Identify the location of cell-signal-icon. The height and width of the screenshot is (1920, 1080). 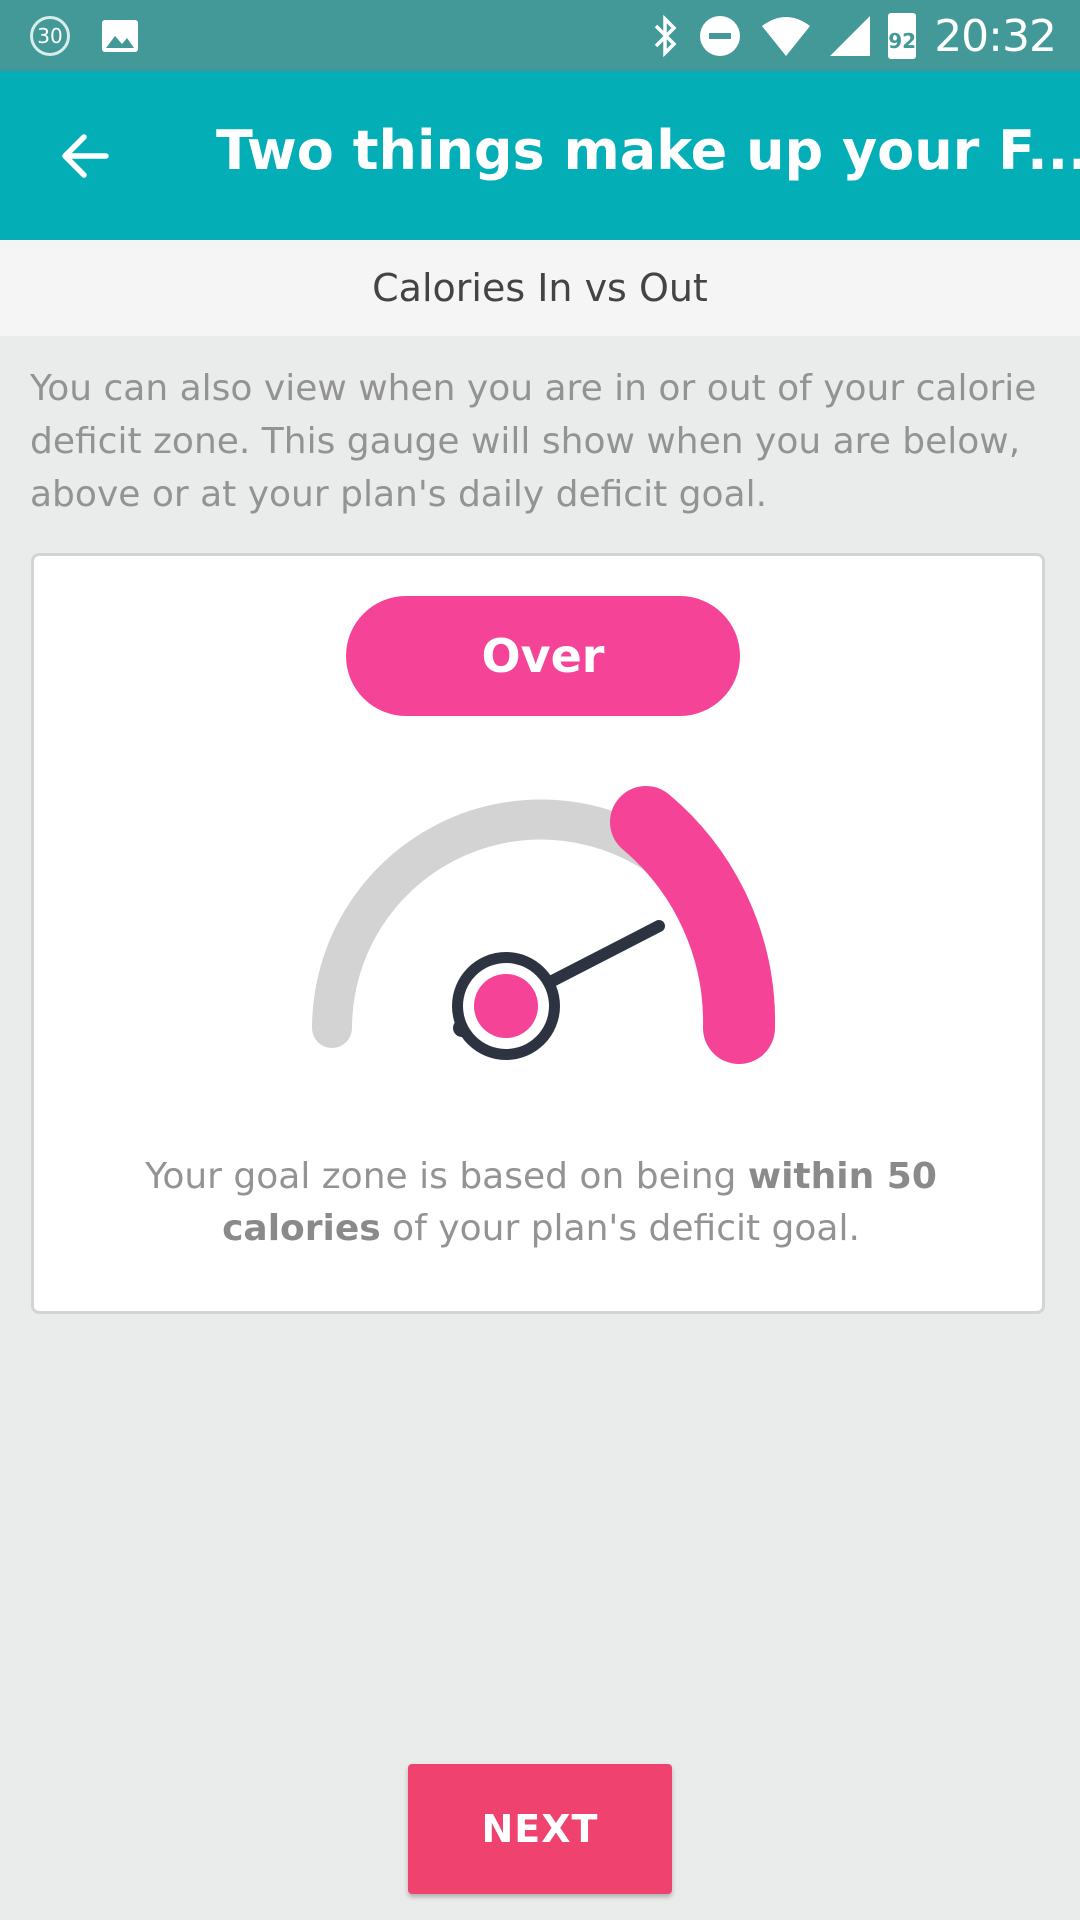
(850, 36).